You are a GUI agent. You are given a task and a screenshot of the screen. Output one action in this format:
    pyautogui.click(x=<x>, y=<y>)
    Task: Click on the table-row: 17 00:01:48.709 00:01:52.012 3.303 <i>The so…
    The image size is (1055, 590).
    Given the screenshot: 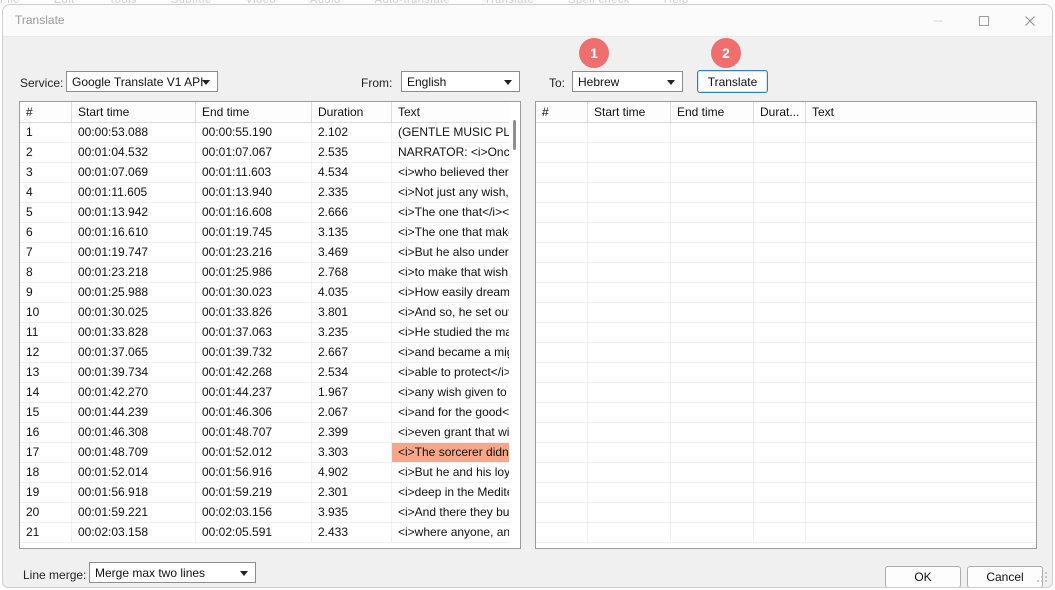 What is the action you would take?
    pyautogui.click(x=270, y=453)
    